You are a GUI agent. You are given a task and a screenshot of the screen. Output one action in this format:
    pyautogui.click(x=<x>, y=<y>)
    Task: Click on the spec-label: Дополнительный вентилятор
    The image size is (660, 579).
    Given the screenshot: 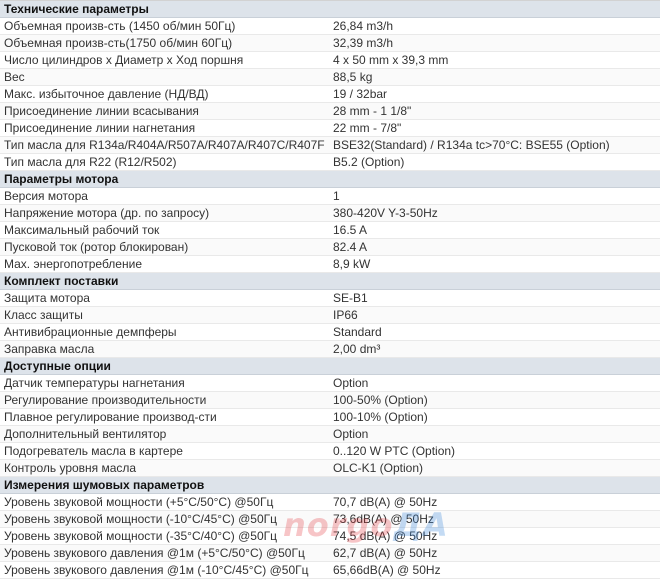 What is the action you would take?
    pyautogui.click(x=85, y=434)
    